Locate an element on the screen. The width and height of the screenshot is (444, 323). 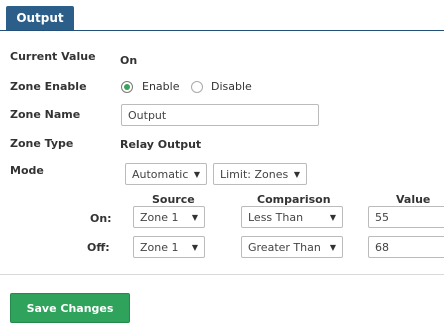
mode-select: Automatic ▼ is located at coordinates (166, 174).